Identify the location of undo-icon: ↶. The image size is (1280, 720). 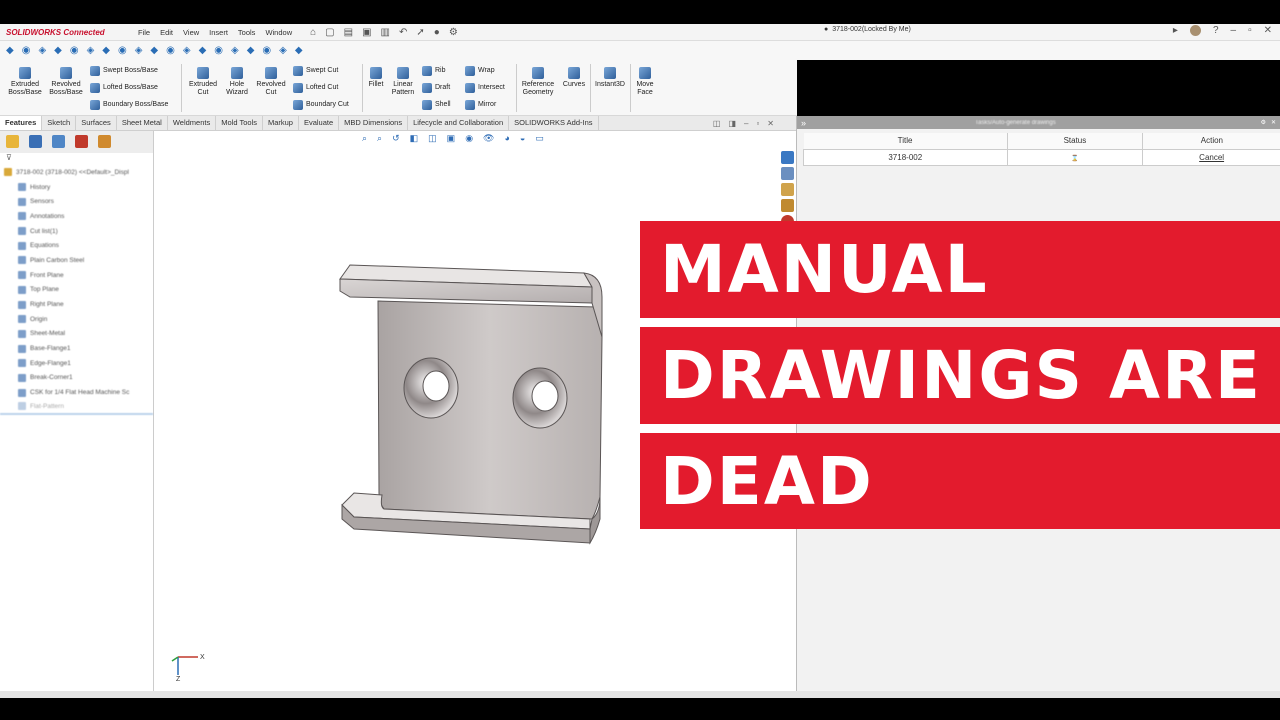
(403, 32).